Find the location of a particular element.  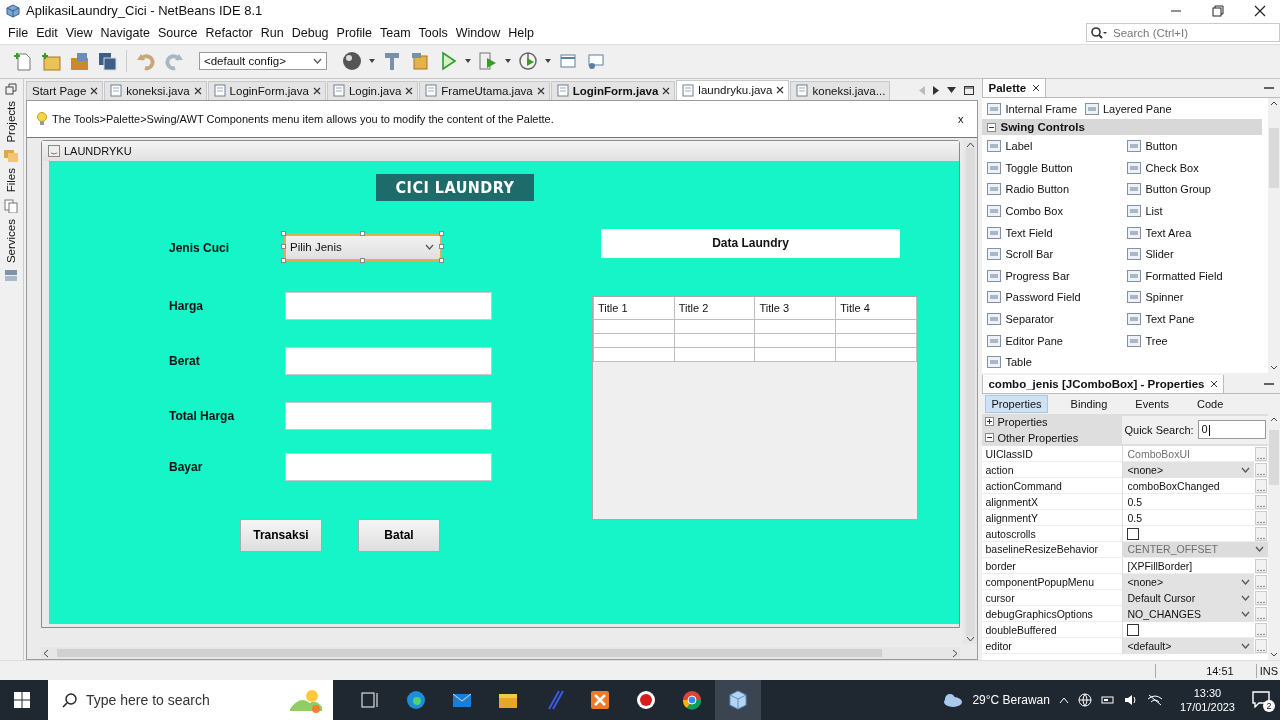

side-tab: Services is located at coordinates (11, 240).